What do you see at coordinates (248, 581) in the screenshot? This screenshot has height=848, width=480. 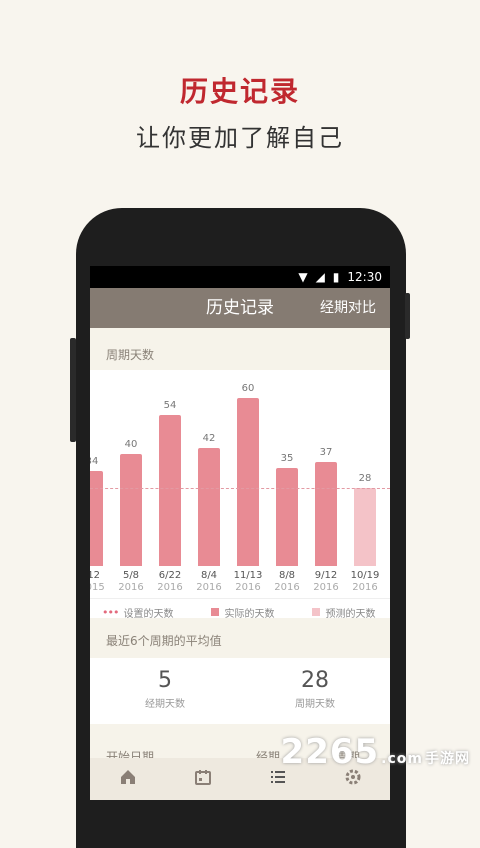 I see `chart-x-tick: 11/13 2016` at bounding box center [248, 581].